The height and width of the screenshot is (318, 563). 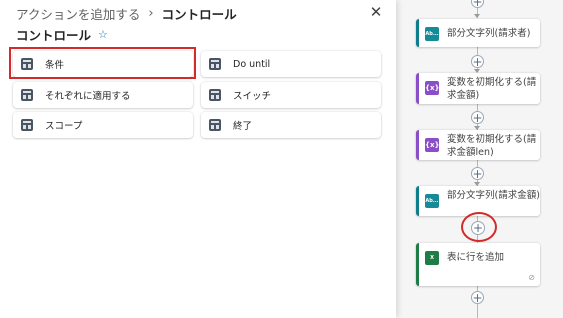 What do you see at coordinates (492, 89) in the screenshot?
I see `flow-step-label: 変数を初期化する(請求金額)` at bounding box center [492, 89].